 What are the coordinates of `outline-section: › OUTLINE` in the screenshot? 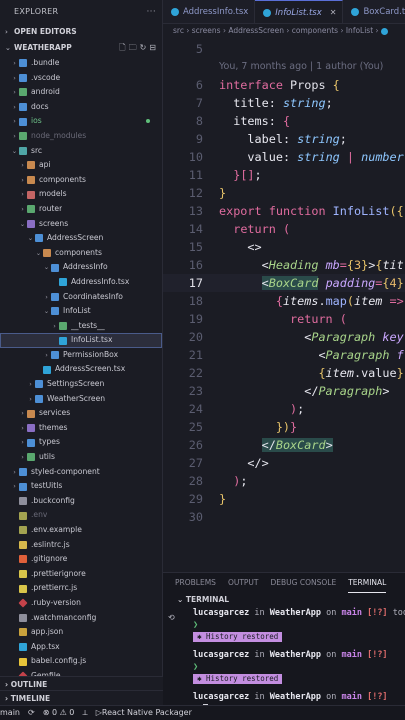 It's located at (81, 683).